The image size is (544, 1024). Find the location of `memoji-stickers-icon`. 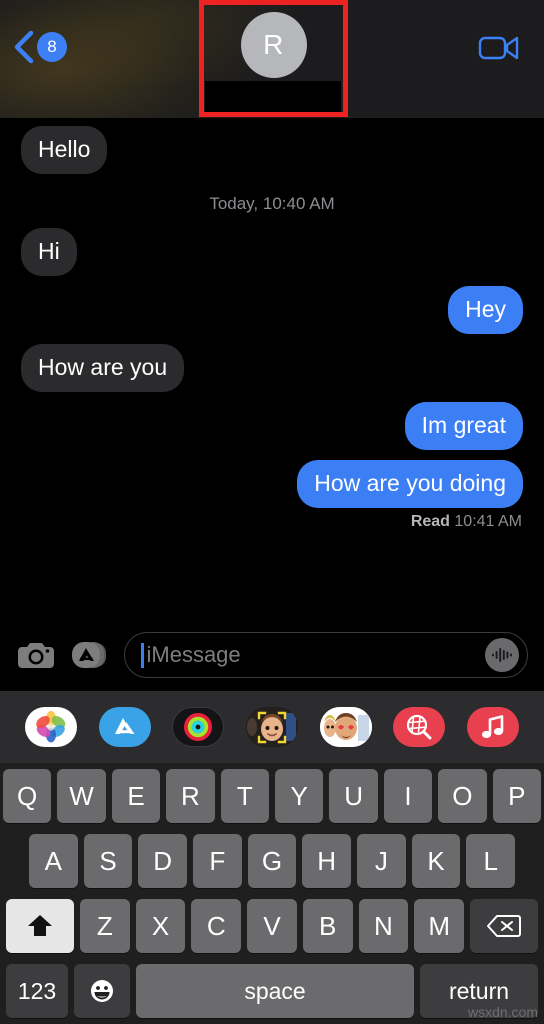

memoji-stickers-icon is located at coordinates (345, 727).